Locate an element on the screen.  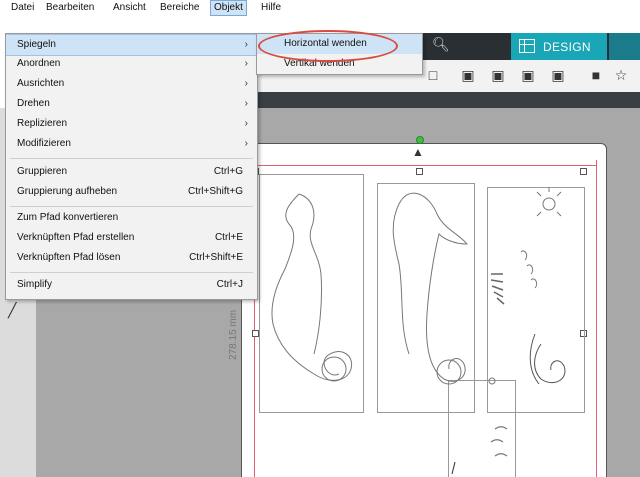
highlight-annotation is located at coordinates (328, 46).